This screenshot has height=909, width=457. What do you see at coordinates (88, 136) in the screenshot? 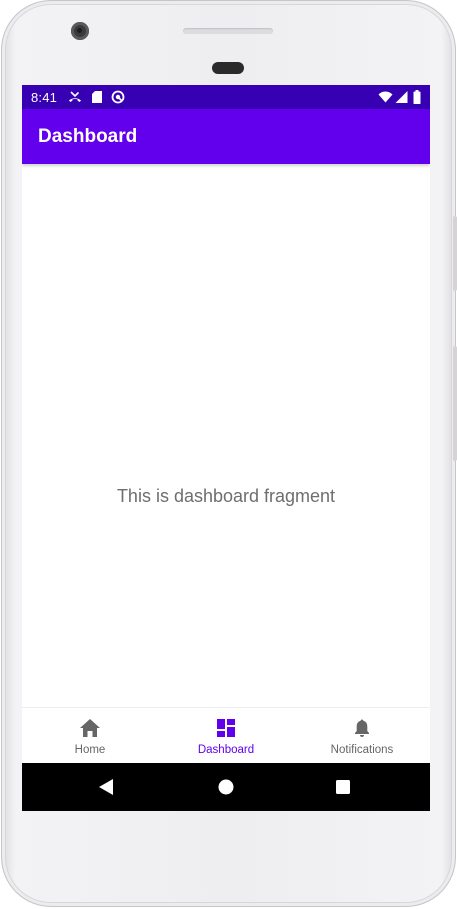
I see `app-bar-title: Dashboard` at bounding box center [88, 136].